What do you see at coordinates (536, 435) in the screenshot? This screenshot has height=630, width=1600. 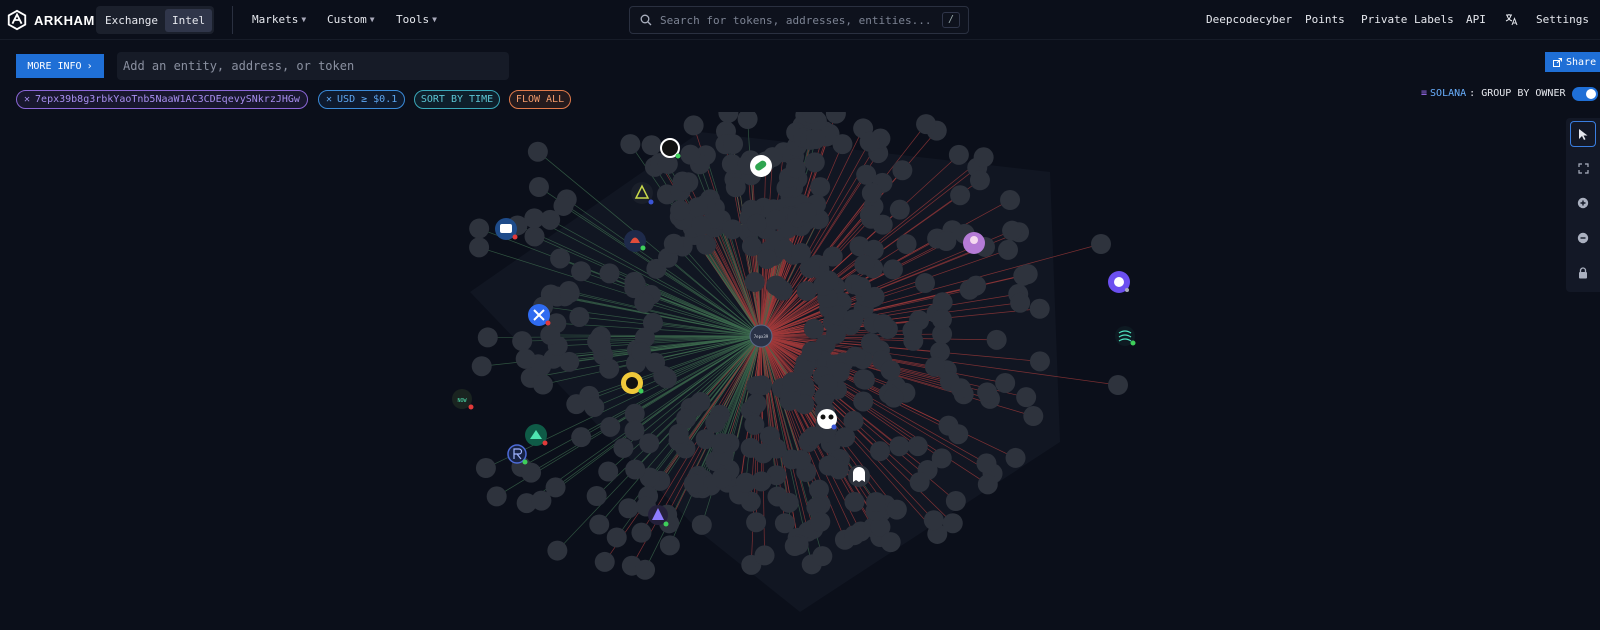 I see `entity-node-green-mountain` at bounding box center [536, 435].